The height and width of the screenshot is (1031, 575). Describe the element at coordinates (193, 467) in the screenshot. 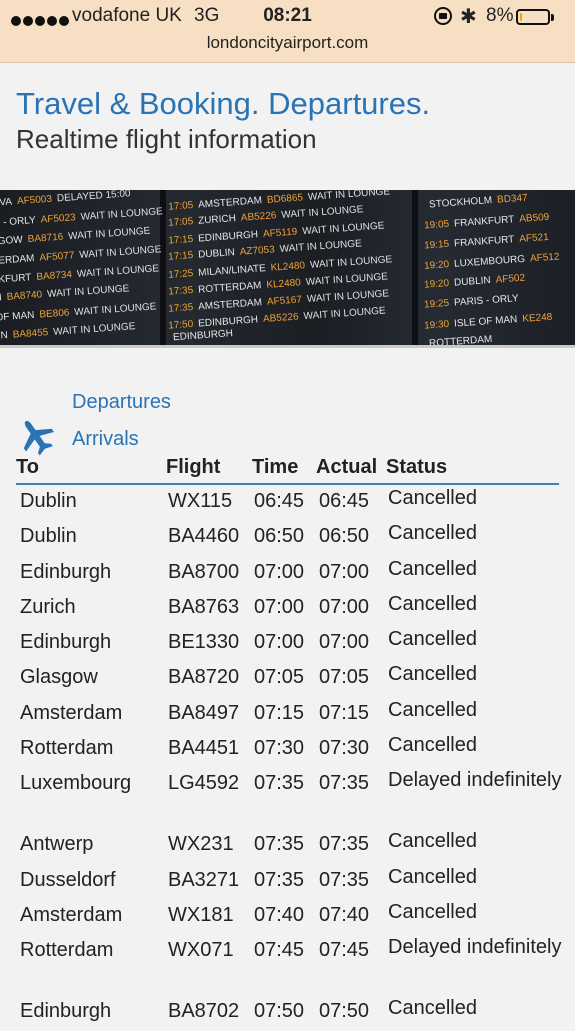

I see `column-header-flight: Flight` at that location.